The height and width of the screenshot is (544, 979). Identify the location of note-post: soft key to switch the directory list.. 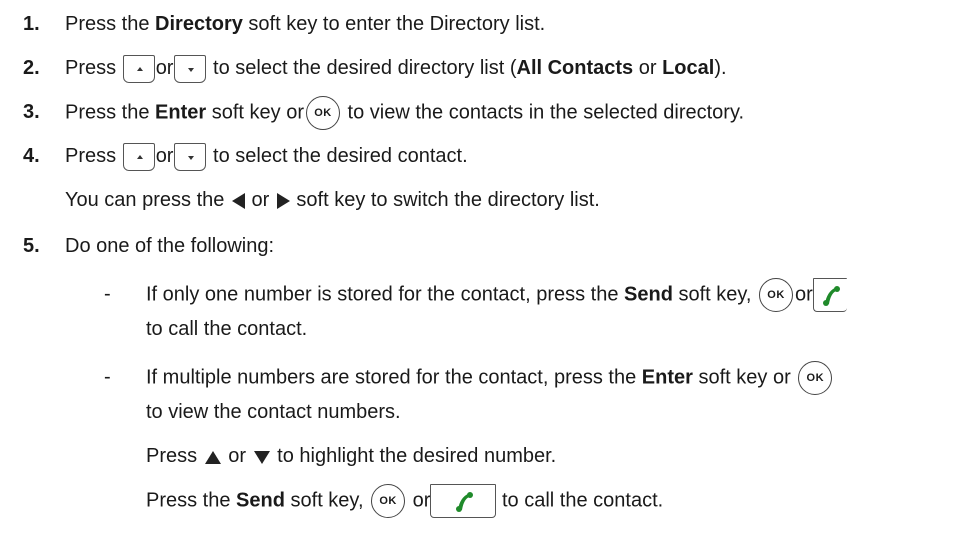
(445, 200).